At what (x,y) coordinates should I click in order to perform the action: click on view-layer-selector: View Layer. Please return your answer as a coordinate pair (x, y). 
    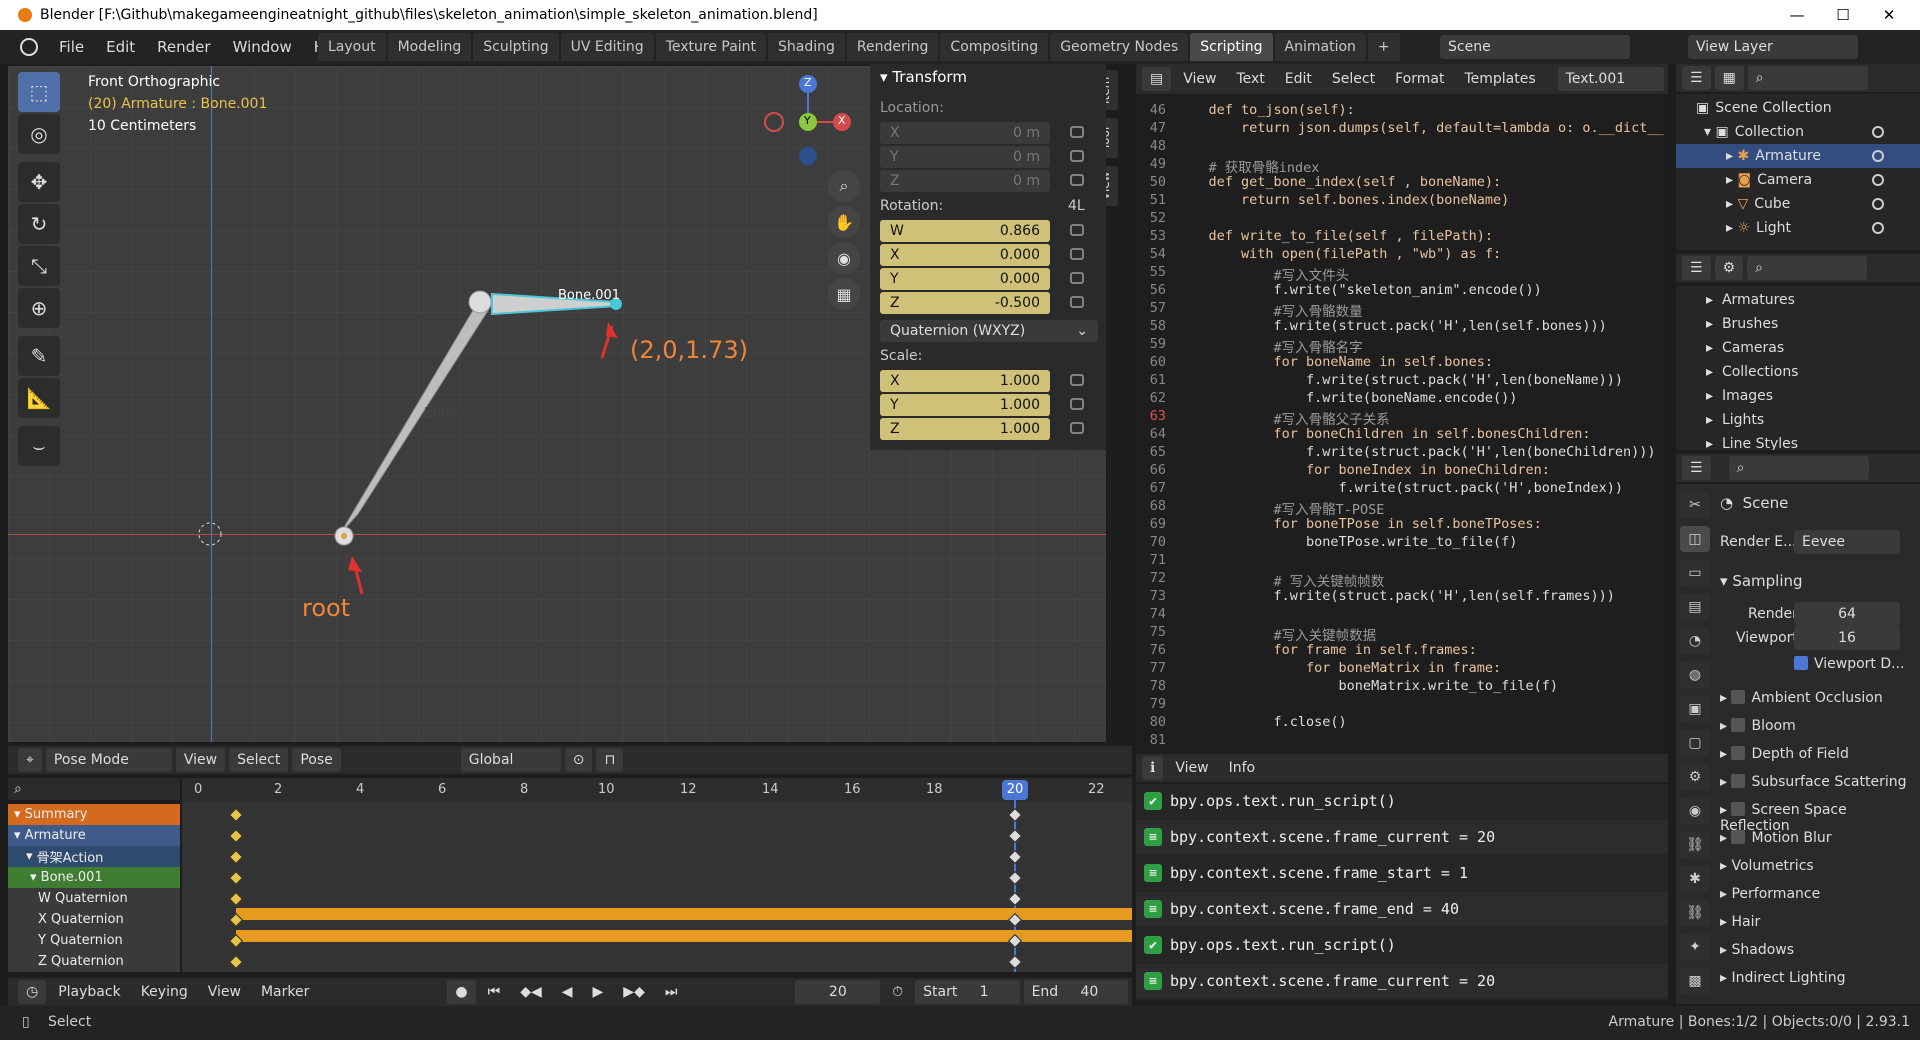
    Looking at the image, I should click on (1773, 47).